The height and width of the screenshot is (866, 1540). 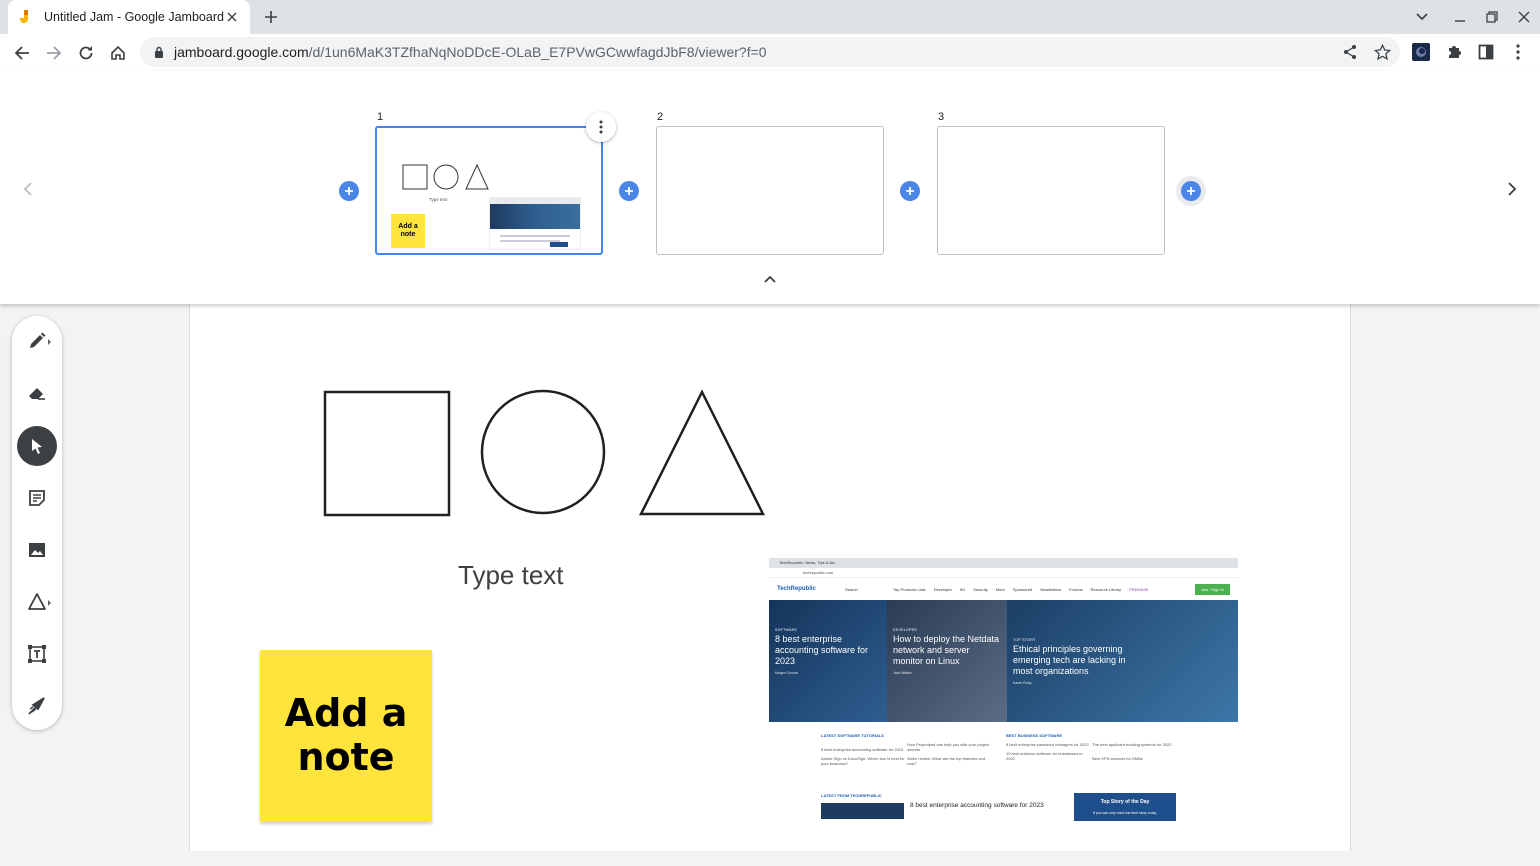 I want to click on sticky-note-icon, so click(x=37, y=498).